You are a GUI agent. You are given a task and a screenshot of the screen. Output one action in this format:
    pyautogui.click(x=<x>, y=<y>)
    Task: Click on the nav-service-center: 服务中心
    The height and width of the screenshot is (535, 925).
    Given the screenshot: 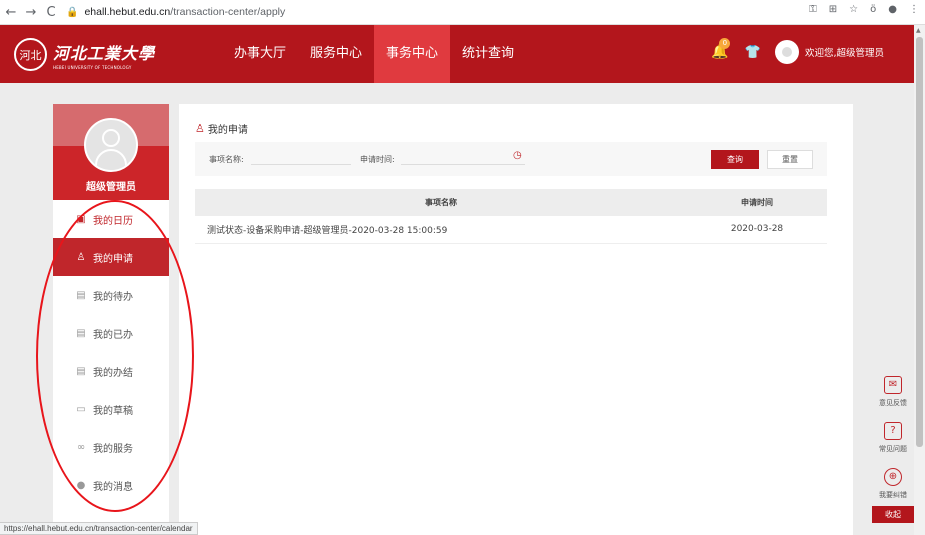 What is the action you would take?
    pyautogui.click(x=336, y=54)
    